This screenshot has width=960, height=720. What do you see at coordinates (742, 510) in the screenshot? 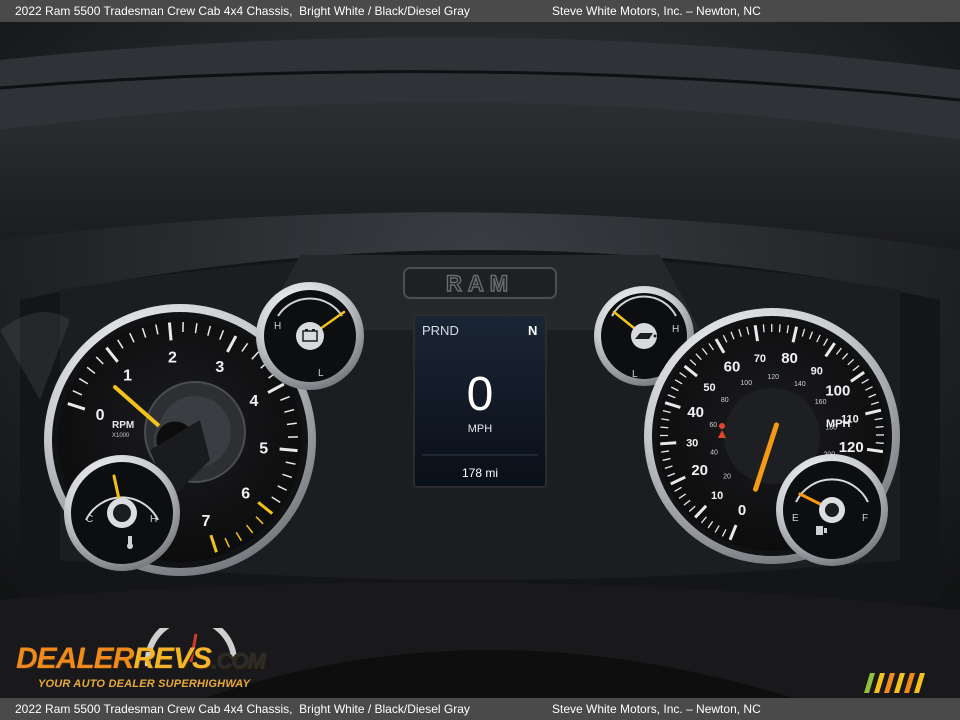
I see `speed-number: 0` at bounding box center [742, 510].